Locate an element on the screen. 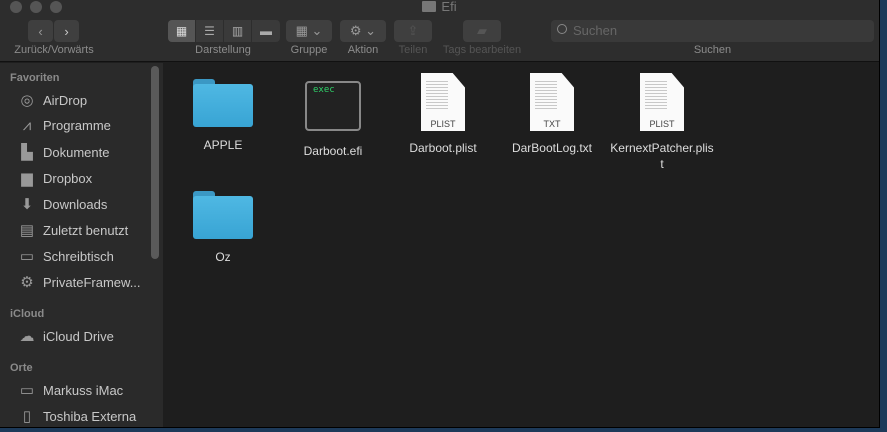 The height and width of the screenshot is (432, 887). icloud-header: iCloud is located at coordinates (27, 314).